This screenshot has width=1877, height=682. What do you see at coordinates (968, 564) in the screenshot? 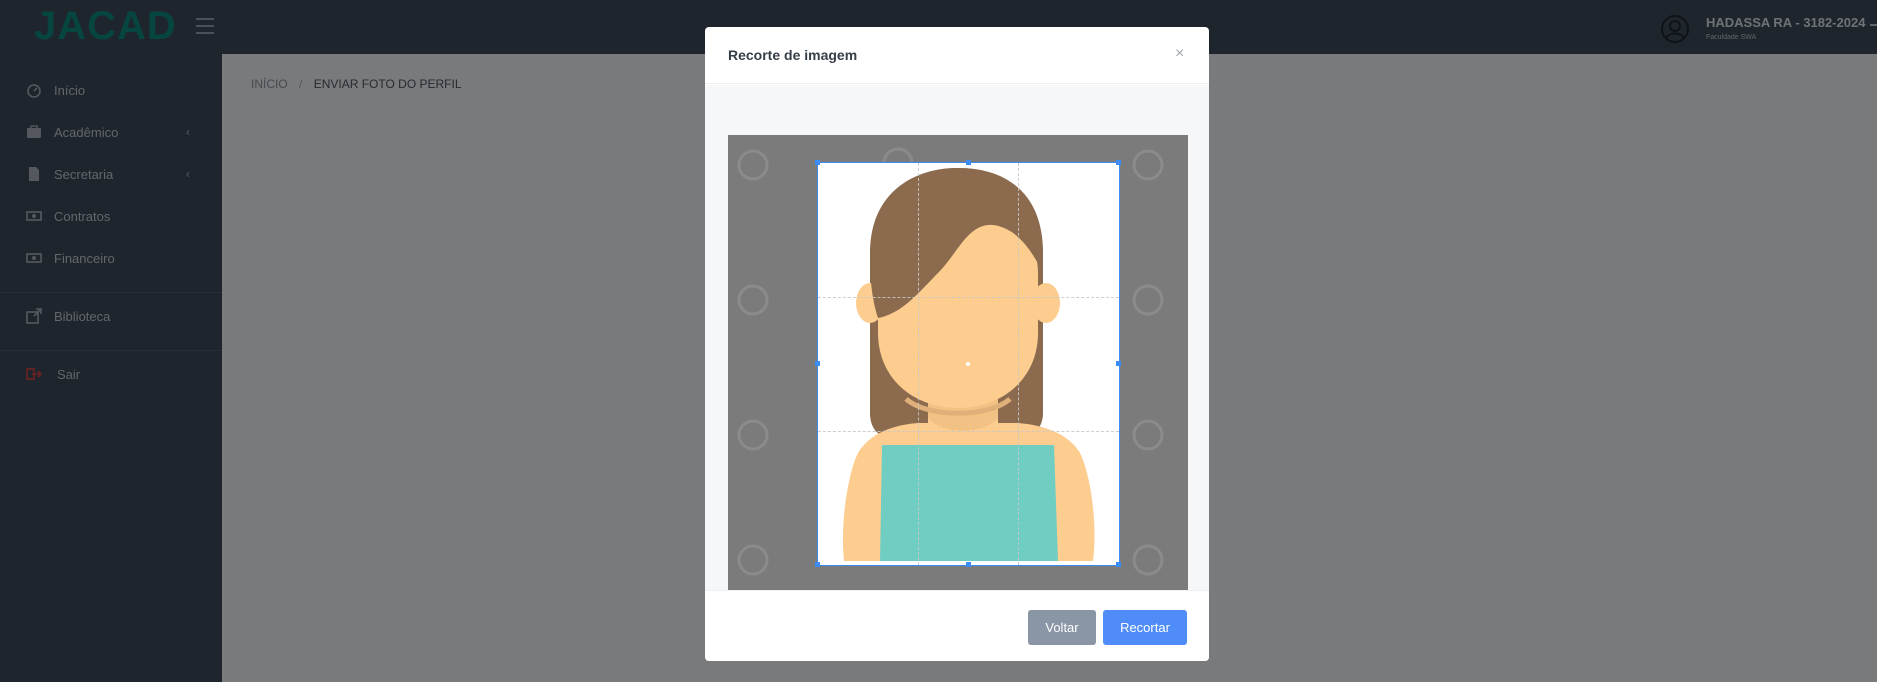
I see `crop-handle-s` at bounding box center [968, 564].